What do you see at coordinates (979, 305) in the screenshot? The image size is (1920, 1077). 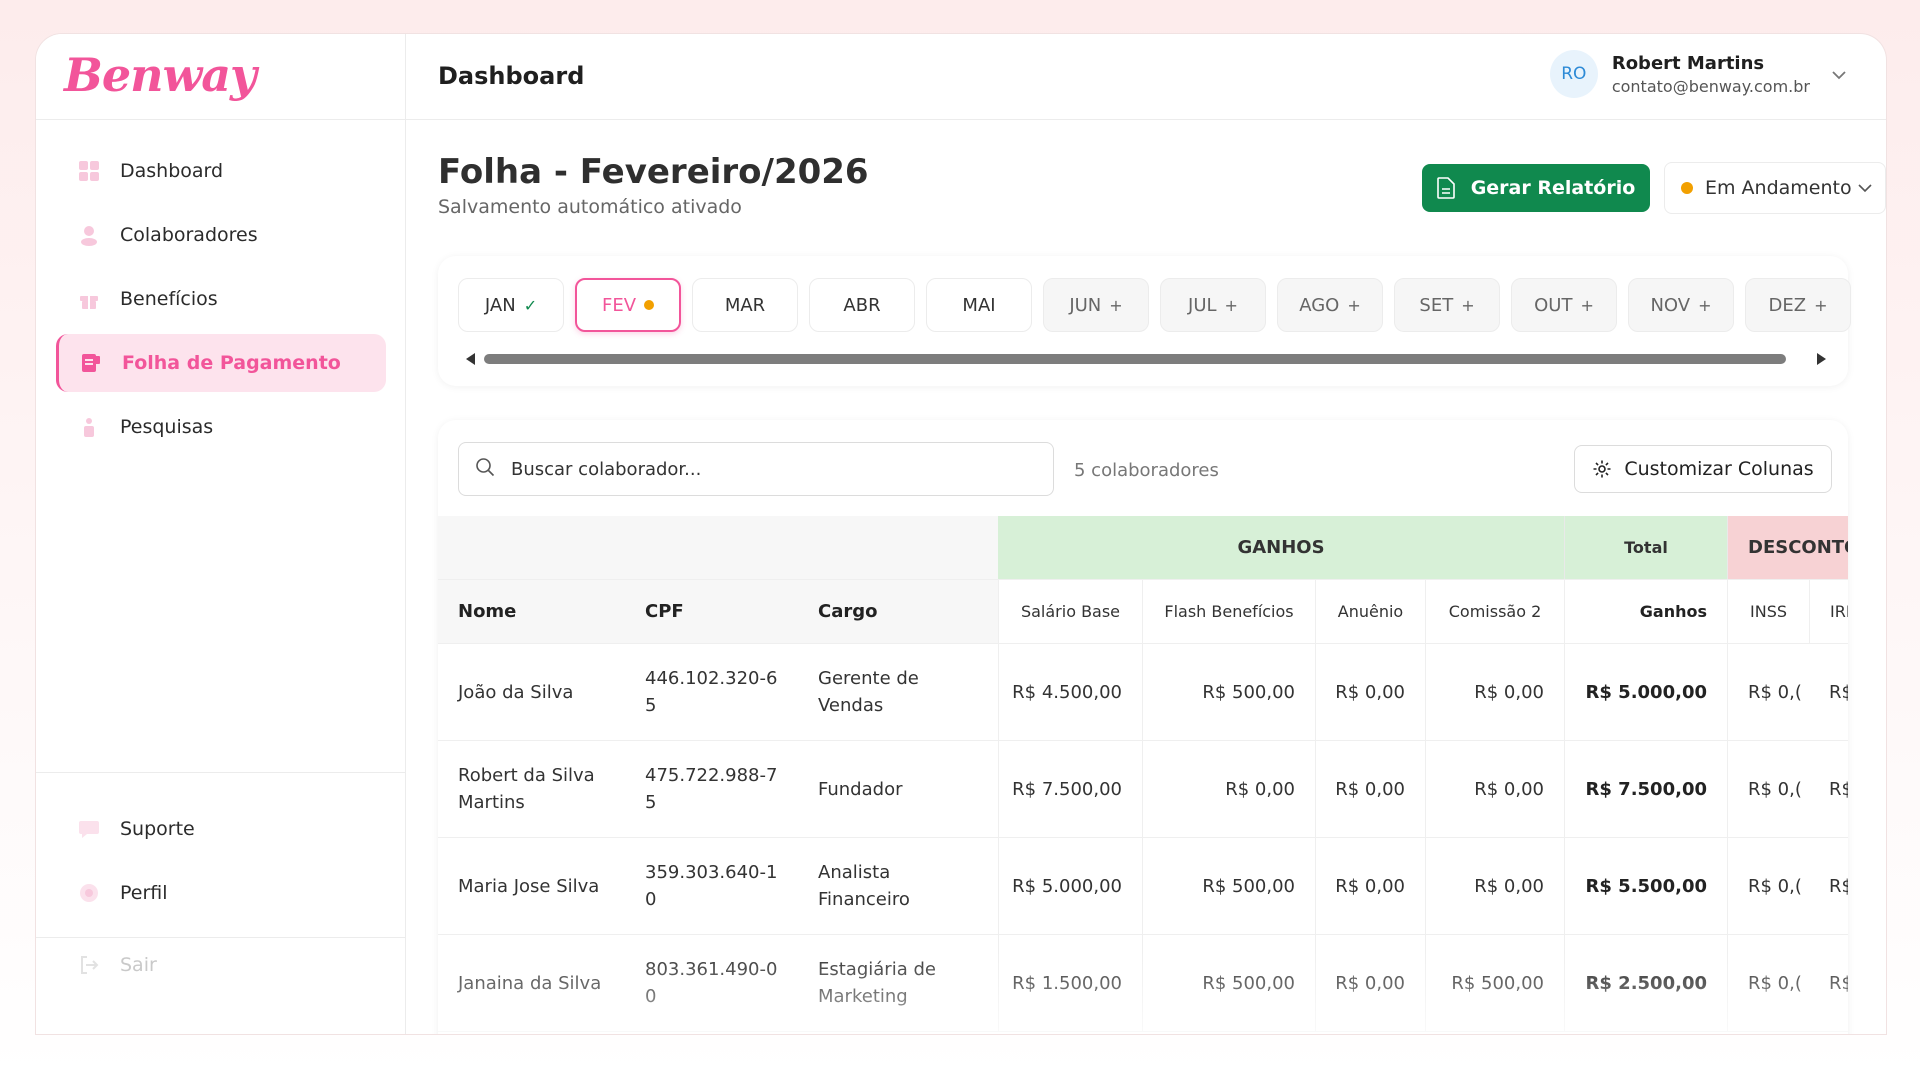 I see `month-tab-mai: MAI` at bounding box center [979, 305].